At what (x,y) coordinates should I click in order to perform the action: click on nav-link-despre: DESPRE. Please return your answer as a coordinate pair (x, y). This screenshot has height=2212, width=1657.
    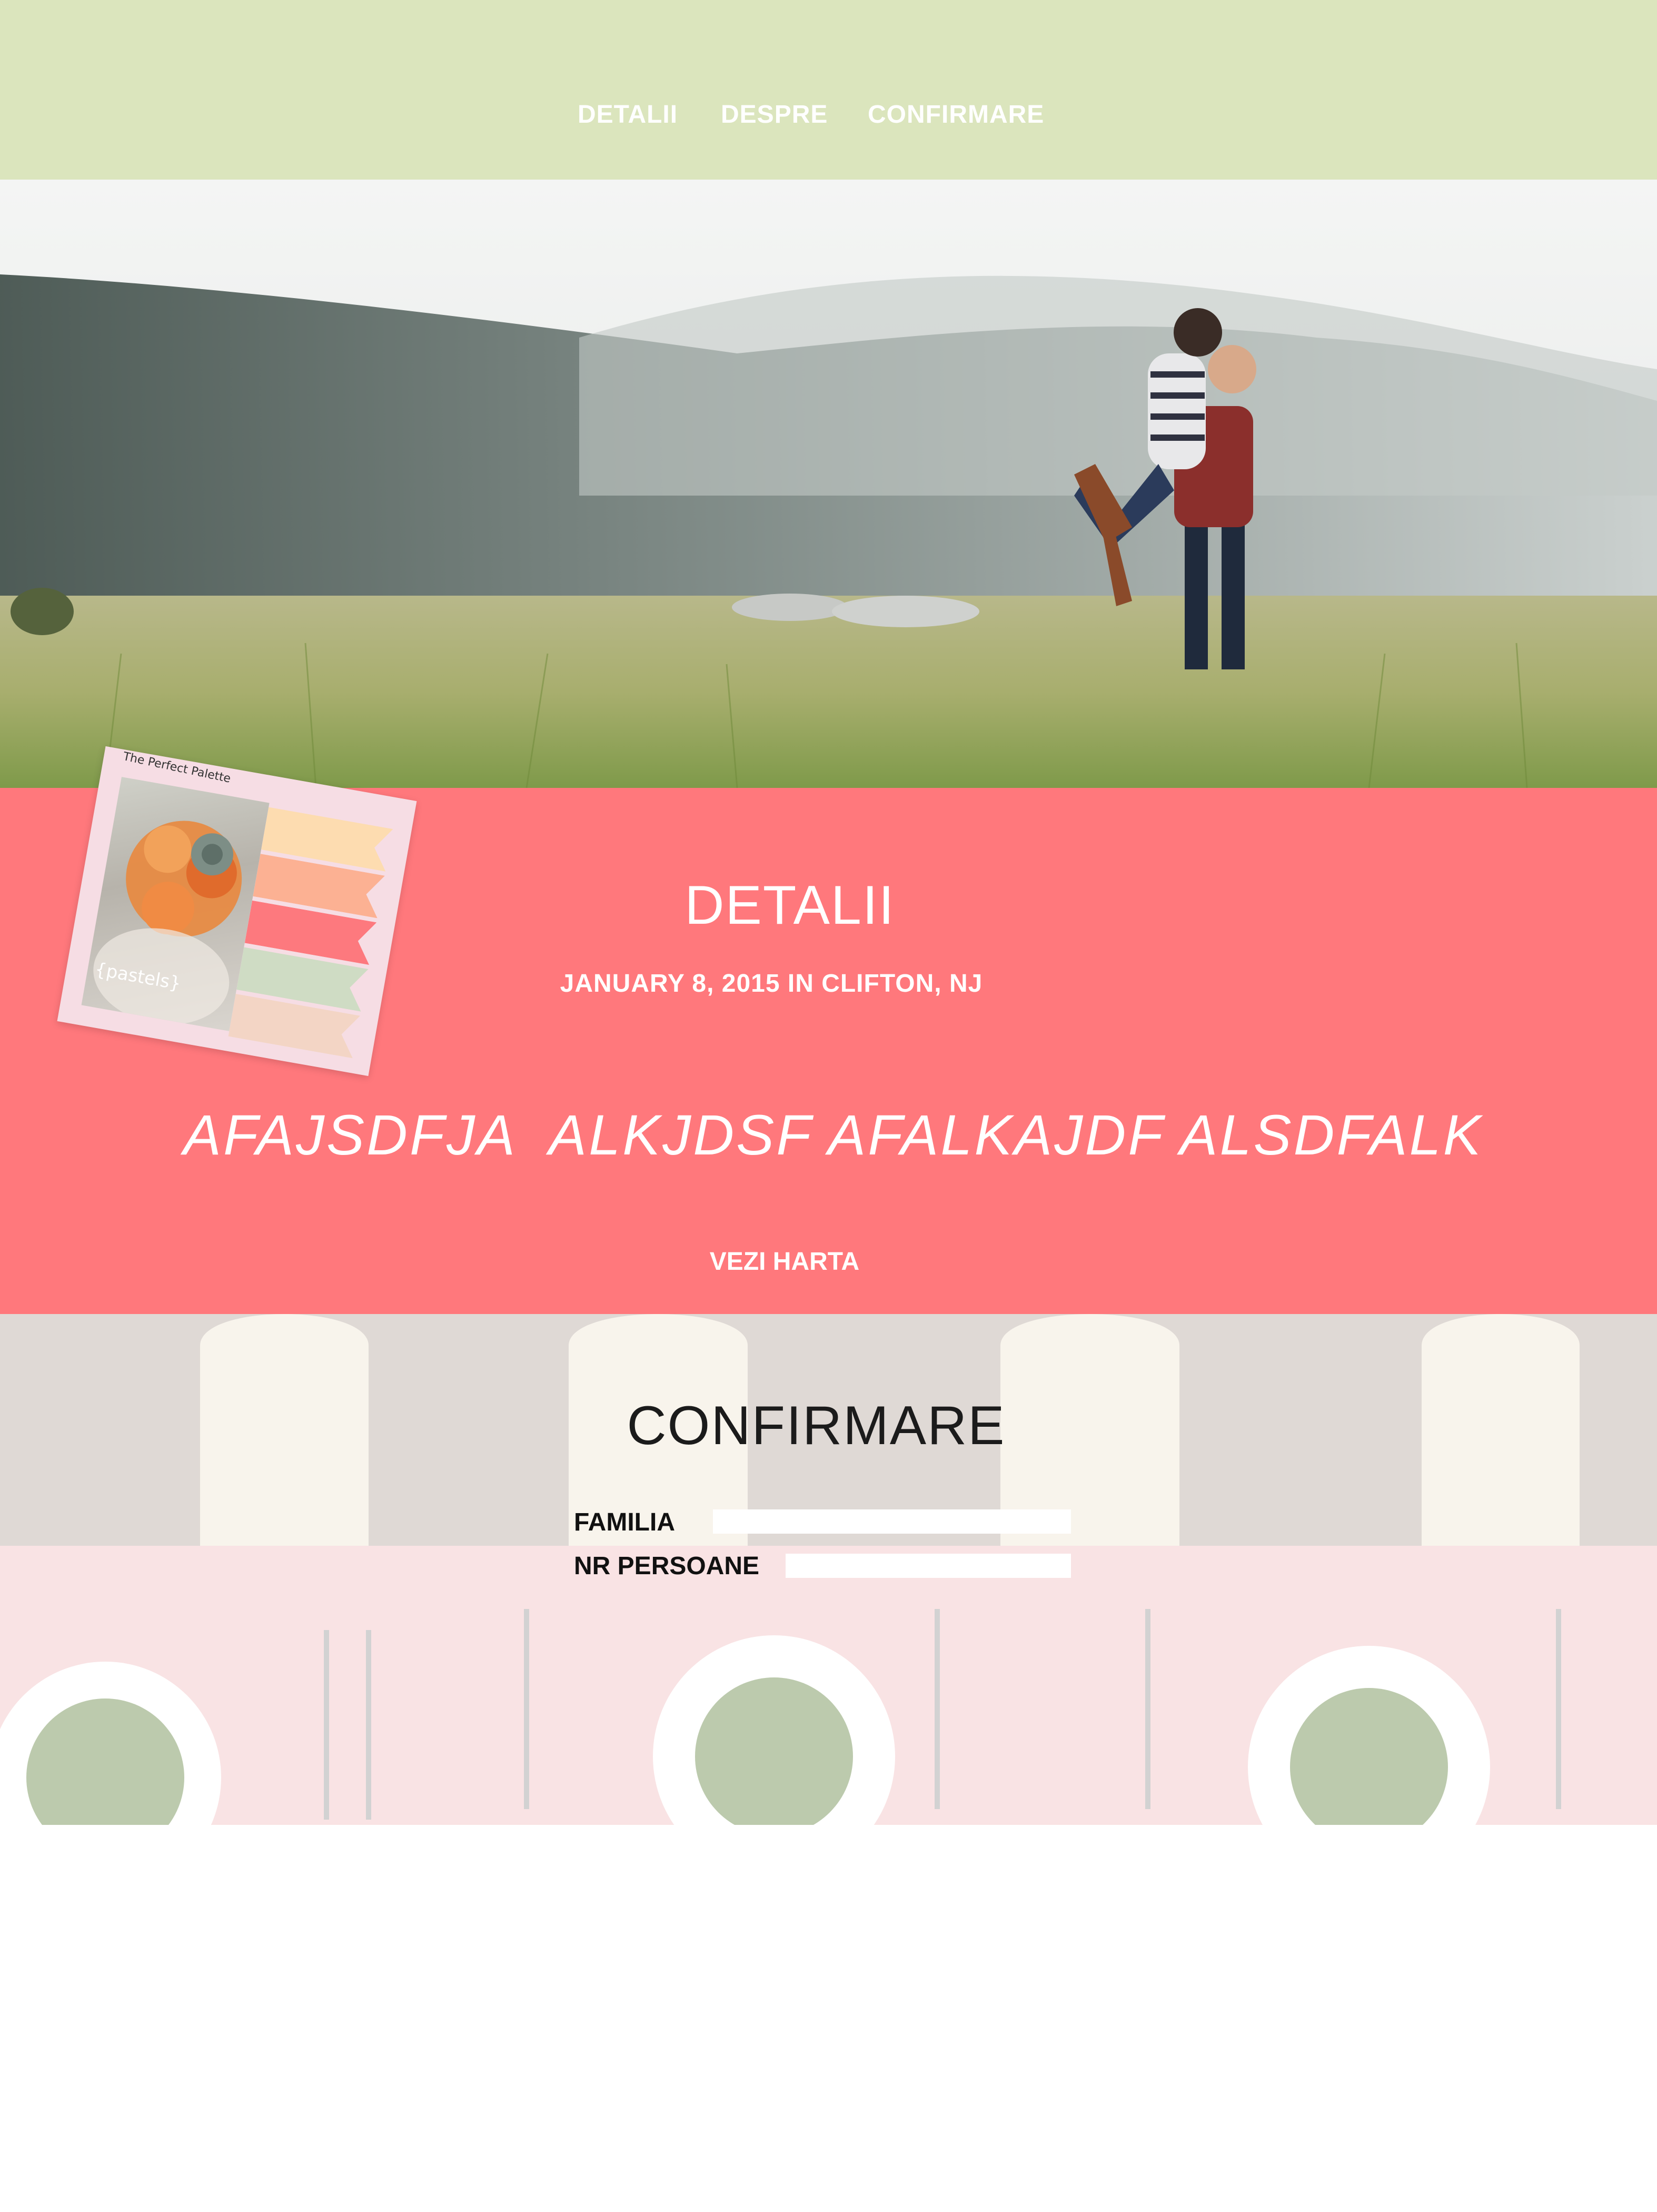
    Looking at the image, I should click on (774, 114).